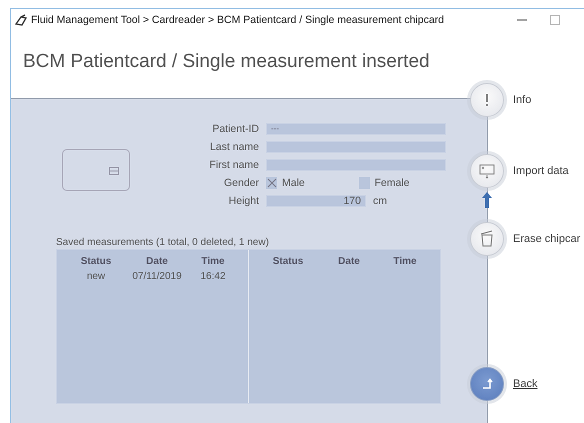 The width and height of the screenshot is (584, 423). What do you see at coordinates (294, 183) in the screenshot?
I see `option-label: Male` at bounding box center [294, 183].